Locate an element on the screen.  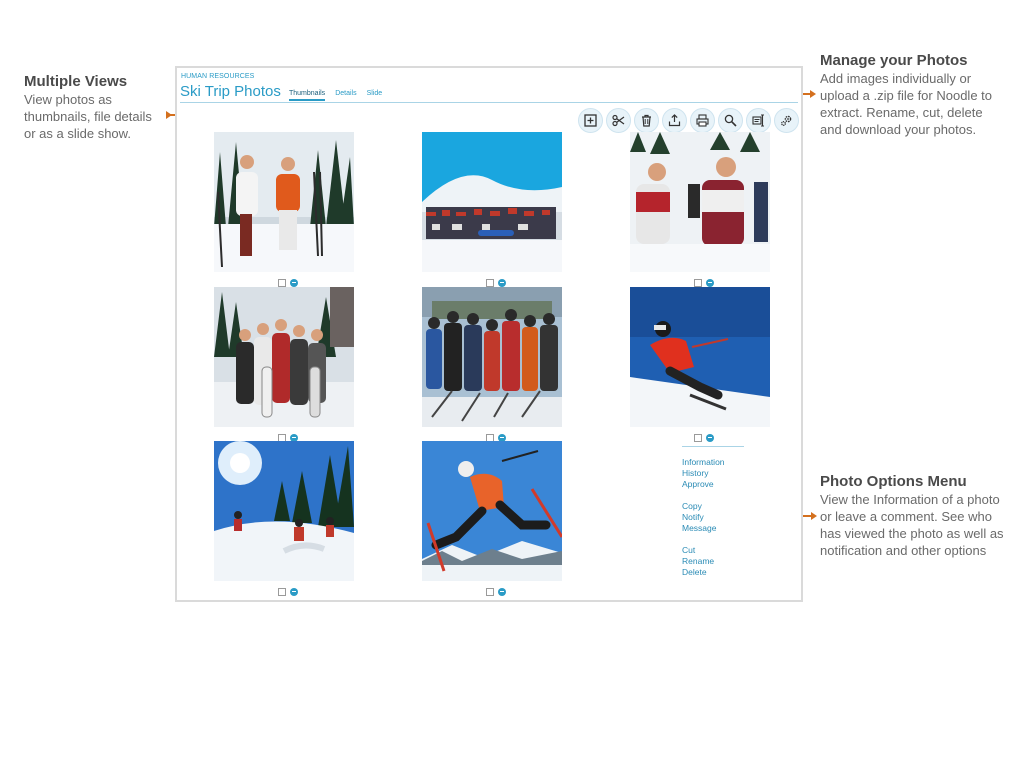
callout-line: upload a .zip file for Noodle to is located at coordinates (906, 95).